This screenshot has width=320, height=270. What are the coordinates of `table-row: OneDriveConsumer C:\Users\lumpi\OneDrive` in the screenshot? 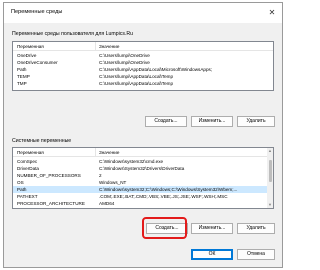 It's located at (143, 62).